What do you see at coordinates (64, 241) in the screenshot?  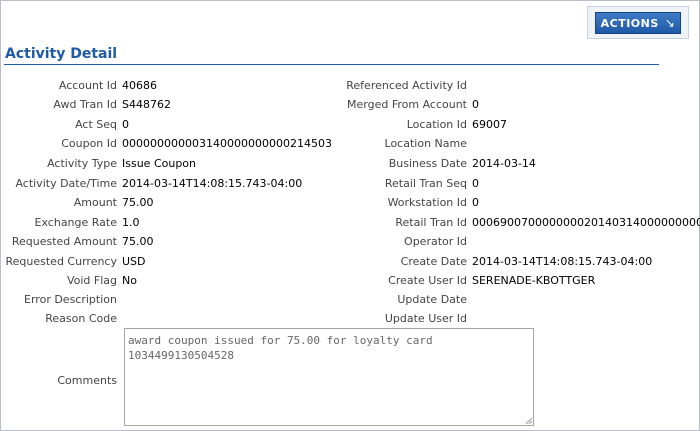 I see `label-requested-amount: Requested Amount` at bounding box center [64, 241].